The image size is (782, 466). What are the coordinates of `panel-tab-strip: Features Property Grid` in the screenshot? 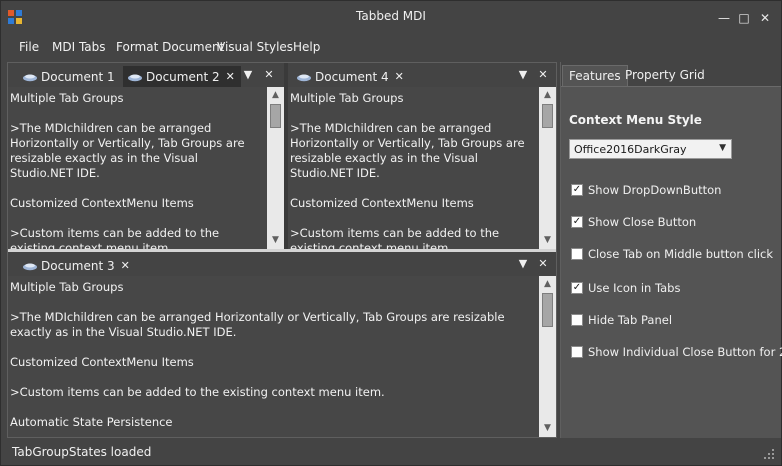 It's located at (671, 74).